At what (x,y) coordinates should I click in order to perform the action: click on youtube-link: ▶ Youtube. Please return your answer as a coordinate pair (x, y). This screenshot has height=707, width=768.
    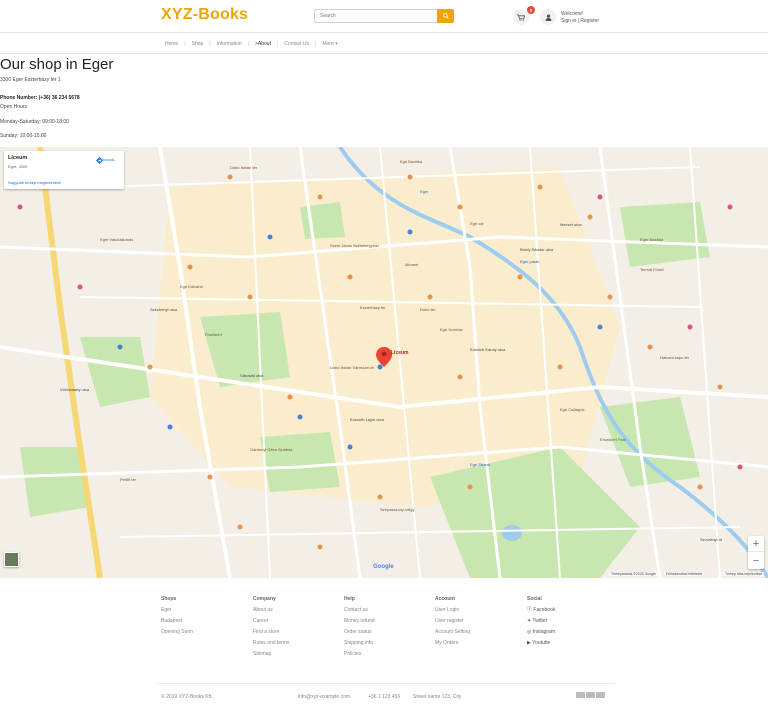
    Looking at the image, I should click on (541, 643).